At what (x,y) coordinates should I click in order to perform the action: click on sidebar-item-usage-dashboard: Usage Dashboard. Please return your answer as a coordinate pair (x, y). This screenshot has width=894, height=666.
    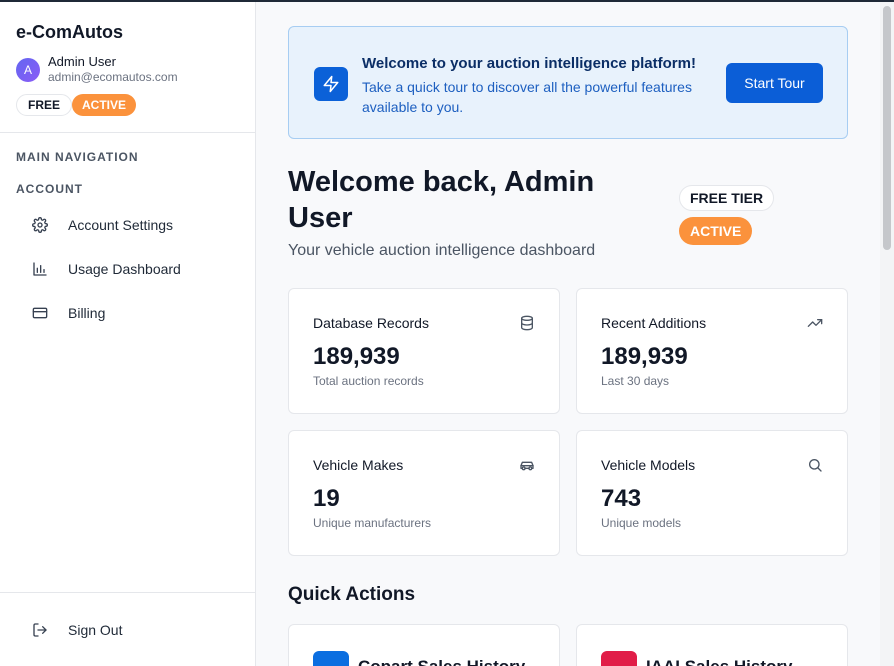
    Looking at the image, I should click on (132, 269).